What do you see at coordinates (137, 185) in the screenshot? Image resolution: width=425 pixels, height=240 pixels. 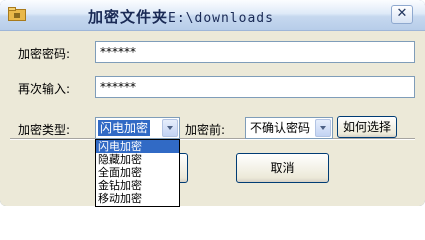 I see `option-diamond-encrypt: 金钻加密` at bounding box center [137, 185].